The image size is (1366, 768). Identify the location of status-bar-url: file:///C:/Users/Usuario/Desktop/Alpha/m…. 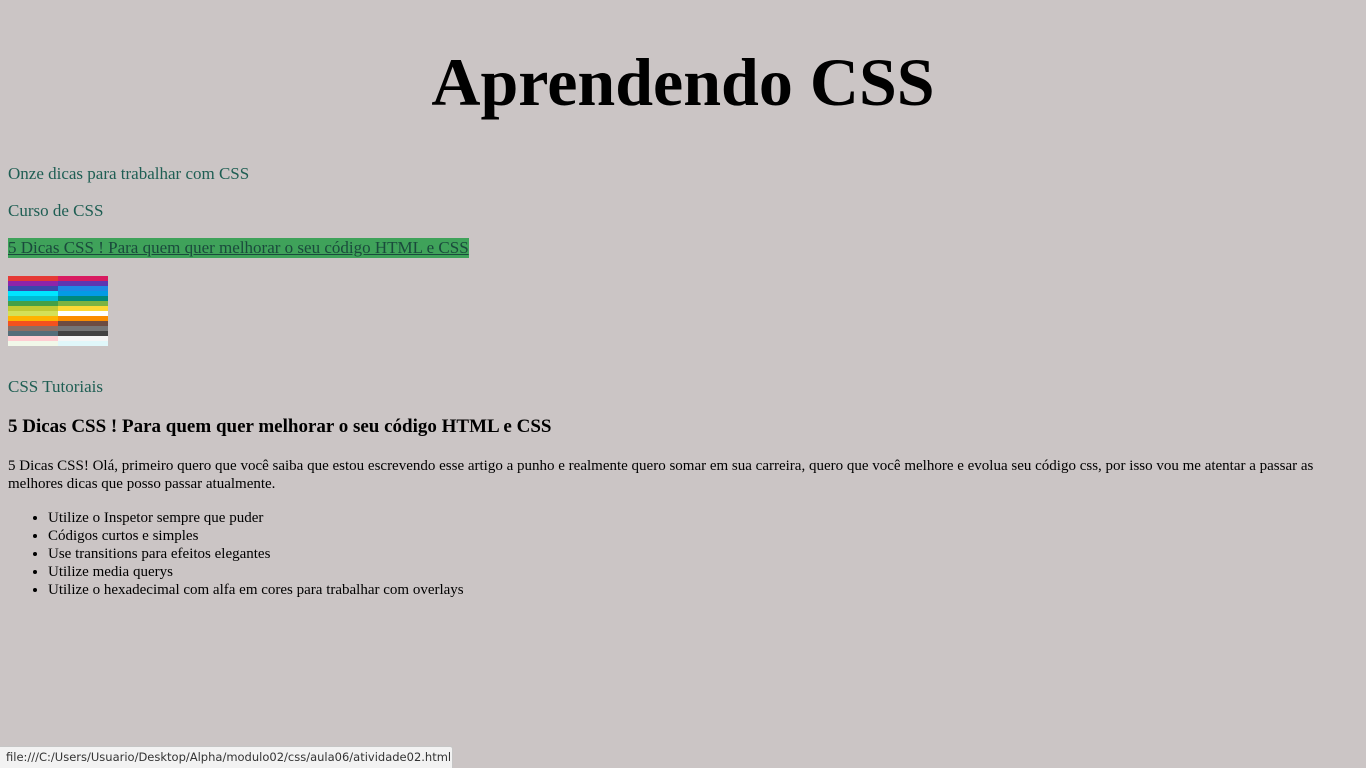
(226, 757).